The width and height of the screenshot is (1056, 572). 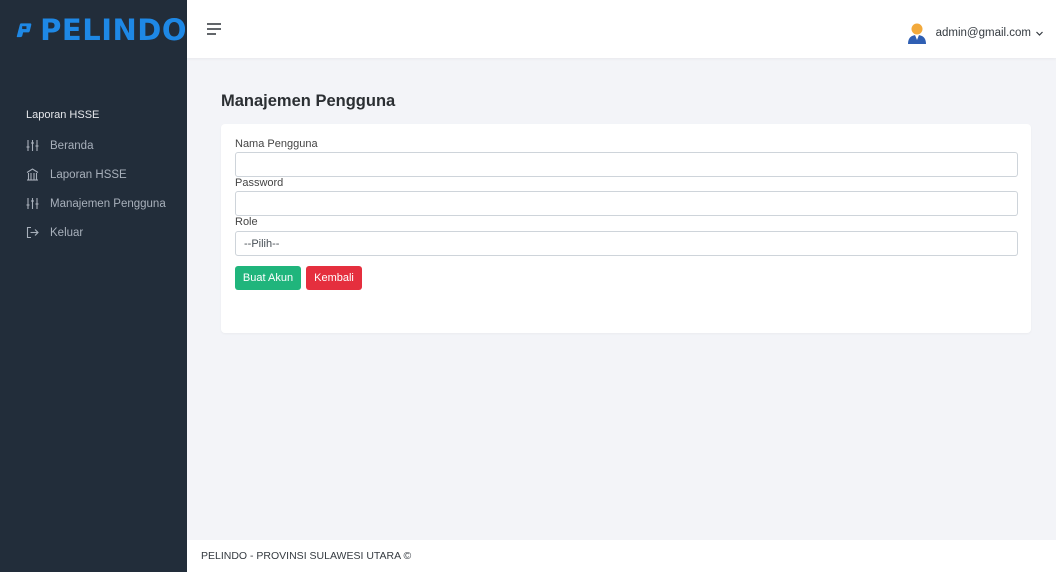 I want to click on sidebar-item-laporan-hsse: Laporan HSSE, so click(x=93, y=174).